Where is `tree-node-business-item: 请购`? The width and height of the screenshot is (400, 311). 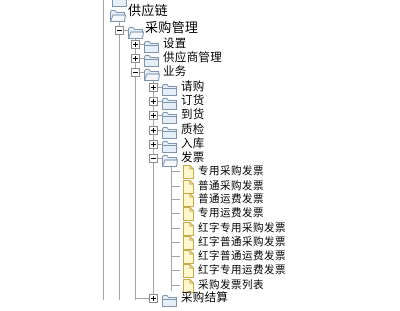
tree-node-business-item: 请购 is located at coordinates (193, 86).